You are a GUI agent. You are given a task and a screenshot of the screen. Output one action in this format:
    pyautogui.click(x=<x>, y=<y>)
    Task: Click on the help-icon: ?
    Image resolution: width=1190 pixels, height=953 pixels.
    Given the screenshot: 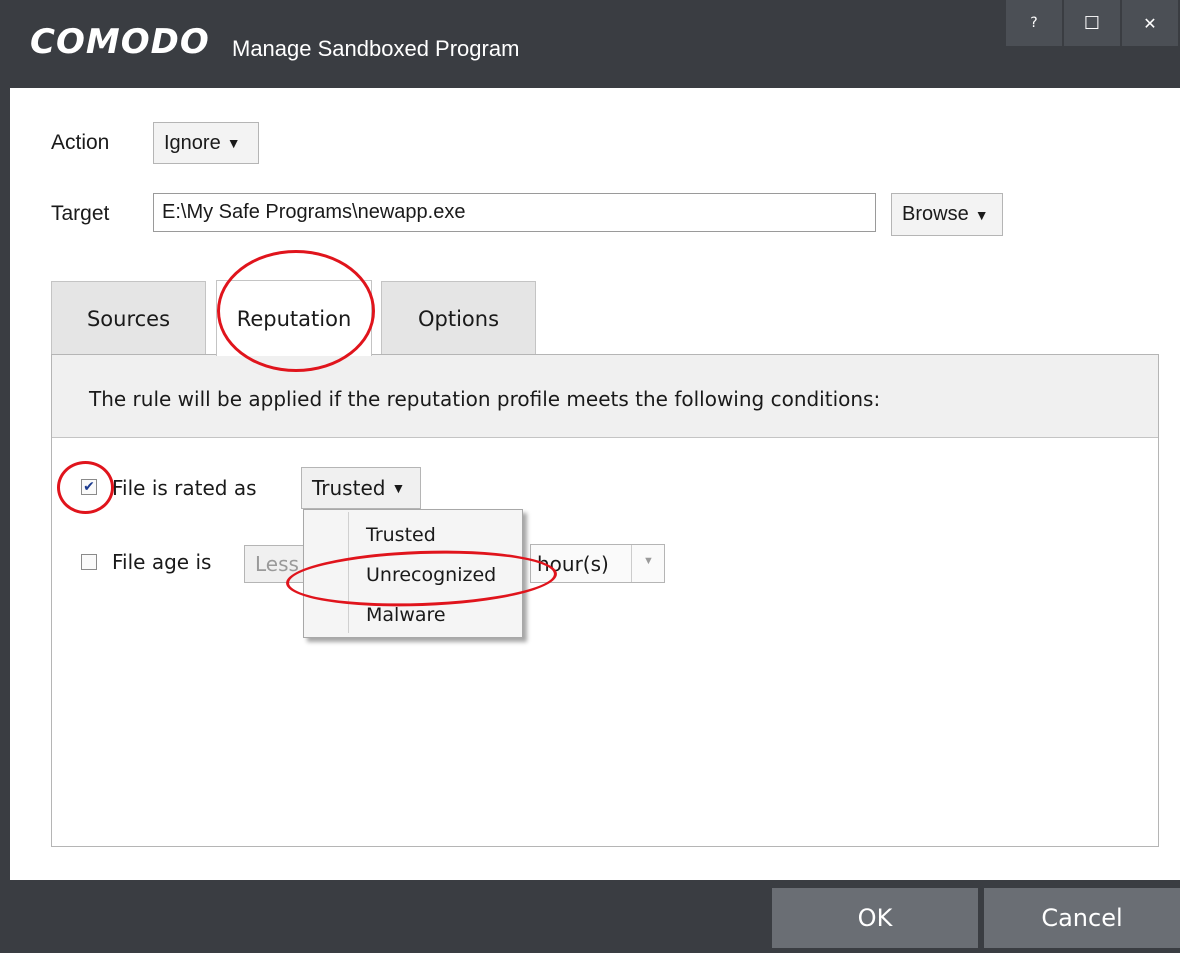 What is the action you would take?
    pyautogui.click(x=1034, y=23)
    